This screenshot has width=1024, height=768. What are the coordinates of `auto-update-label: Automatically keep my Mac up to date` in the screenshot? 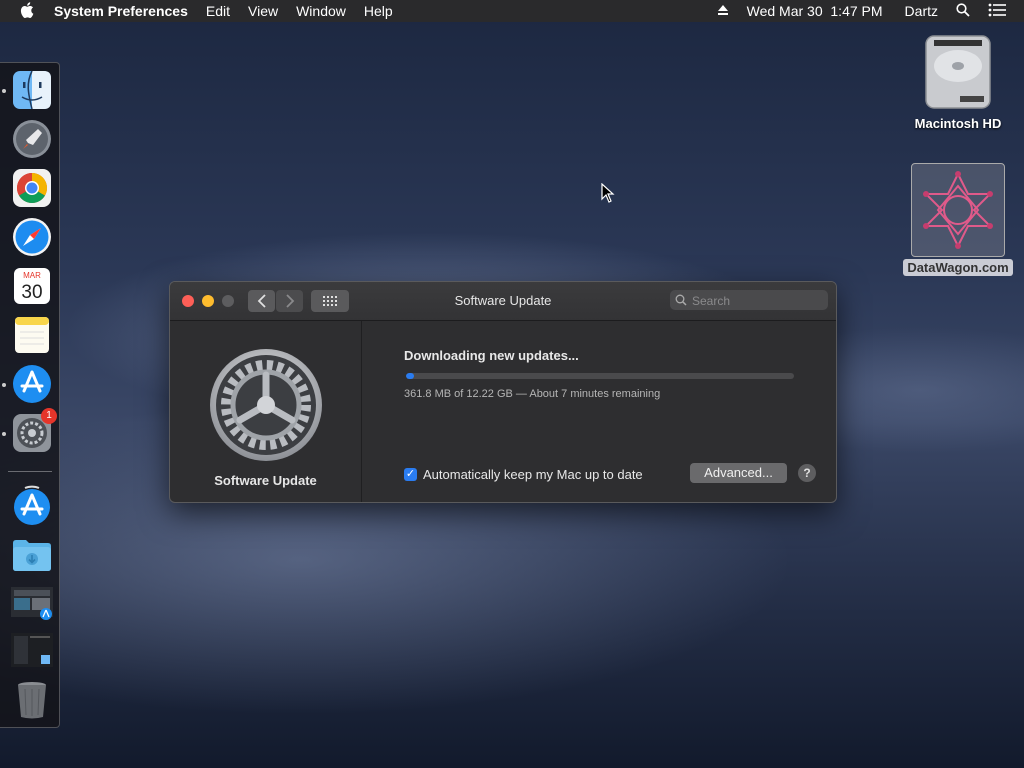 It's located at (533, 474).